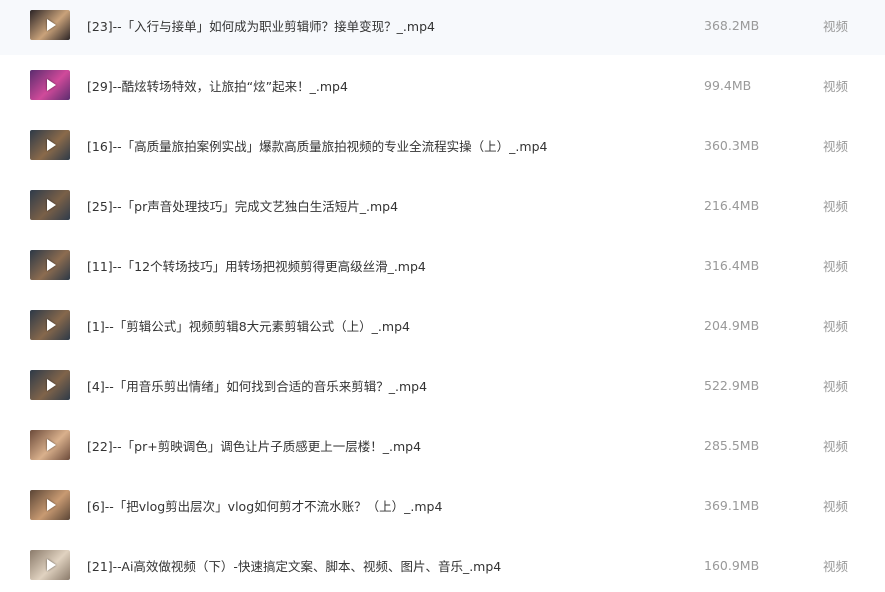 Image resolution: width=885 pixels, height=592 pixels. What do you see at coordinates (732, 25) in the screenshot?
I see `file-size: 368.2MB` at bounding box center [732, 25].